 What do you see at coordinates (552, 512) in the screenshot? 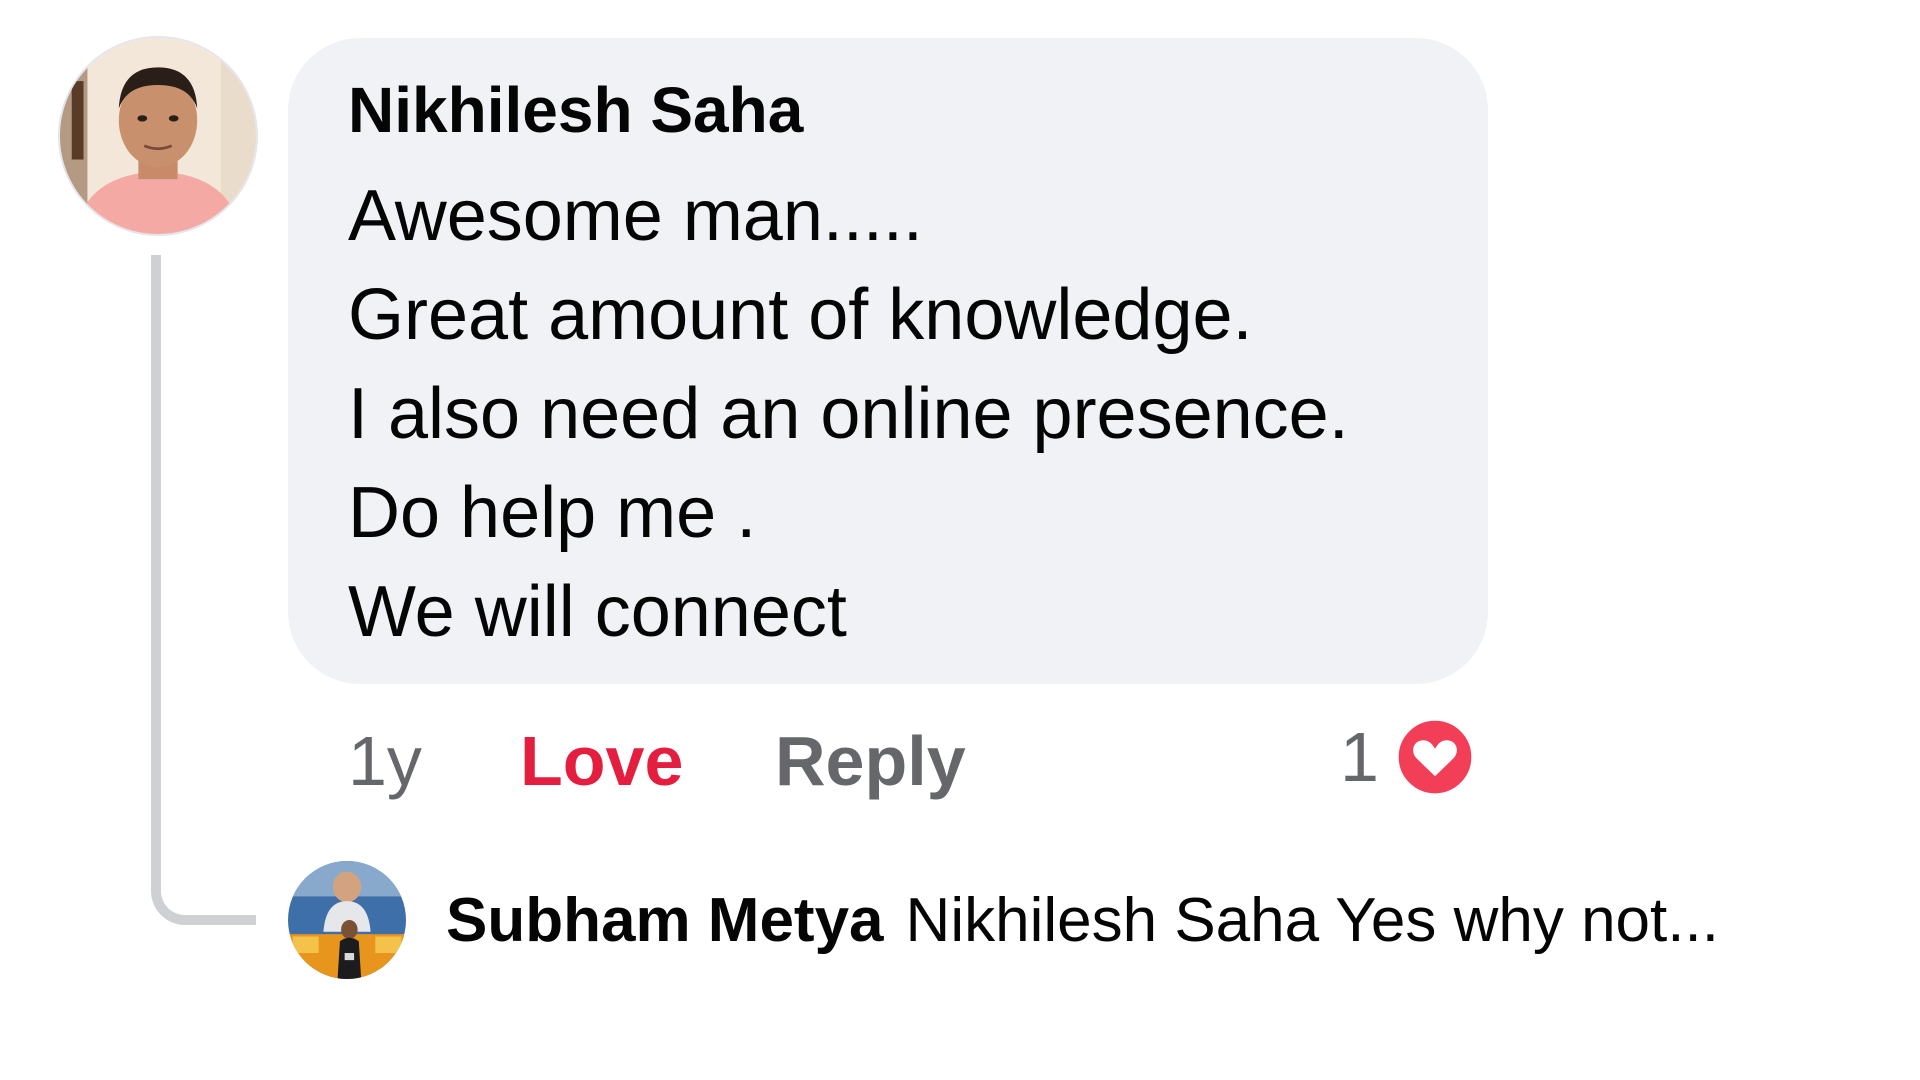
I see `comment-line: Do help me .` at bounding box center [552, 512].